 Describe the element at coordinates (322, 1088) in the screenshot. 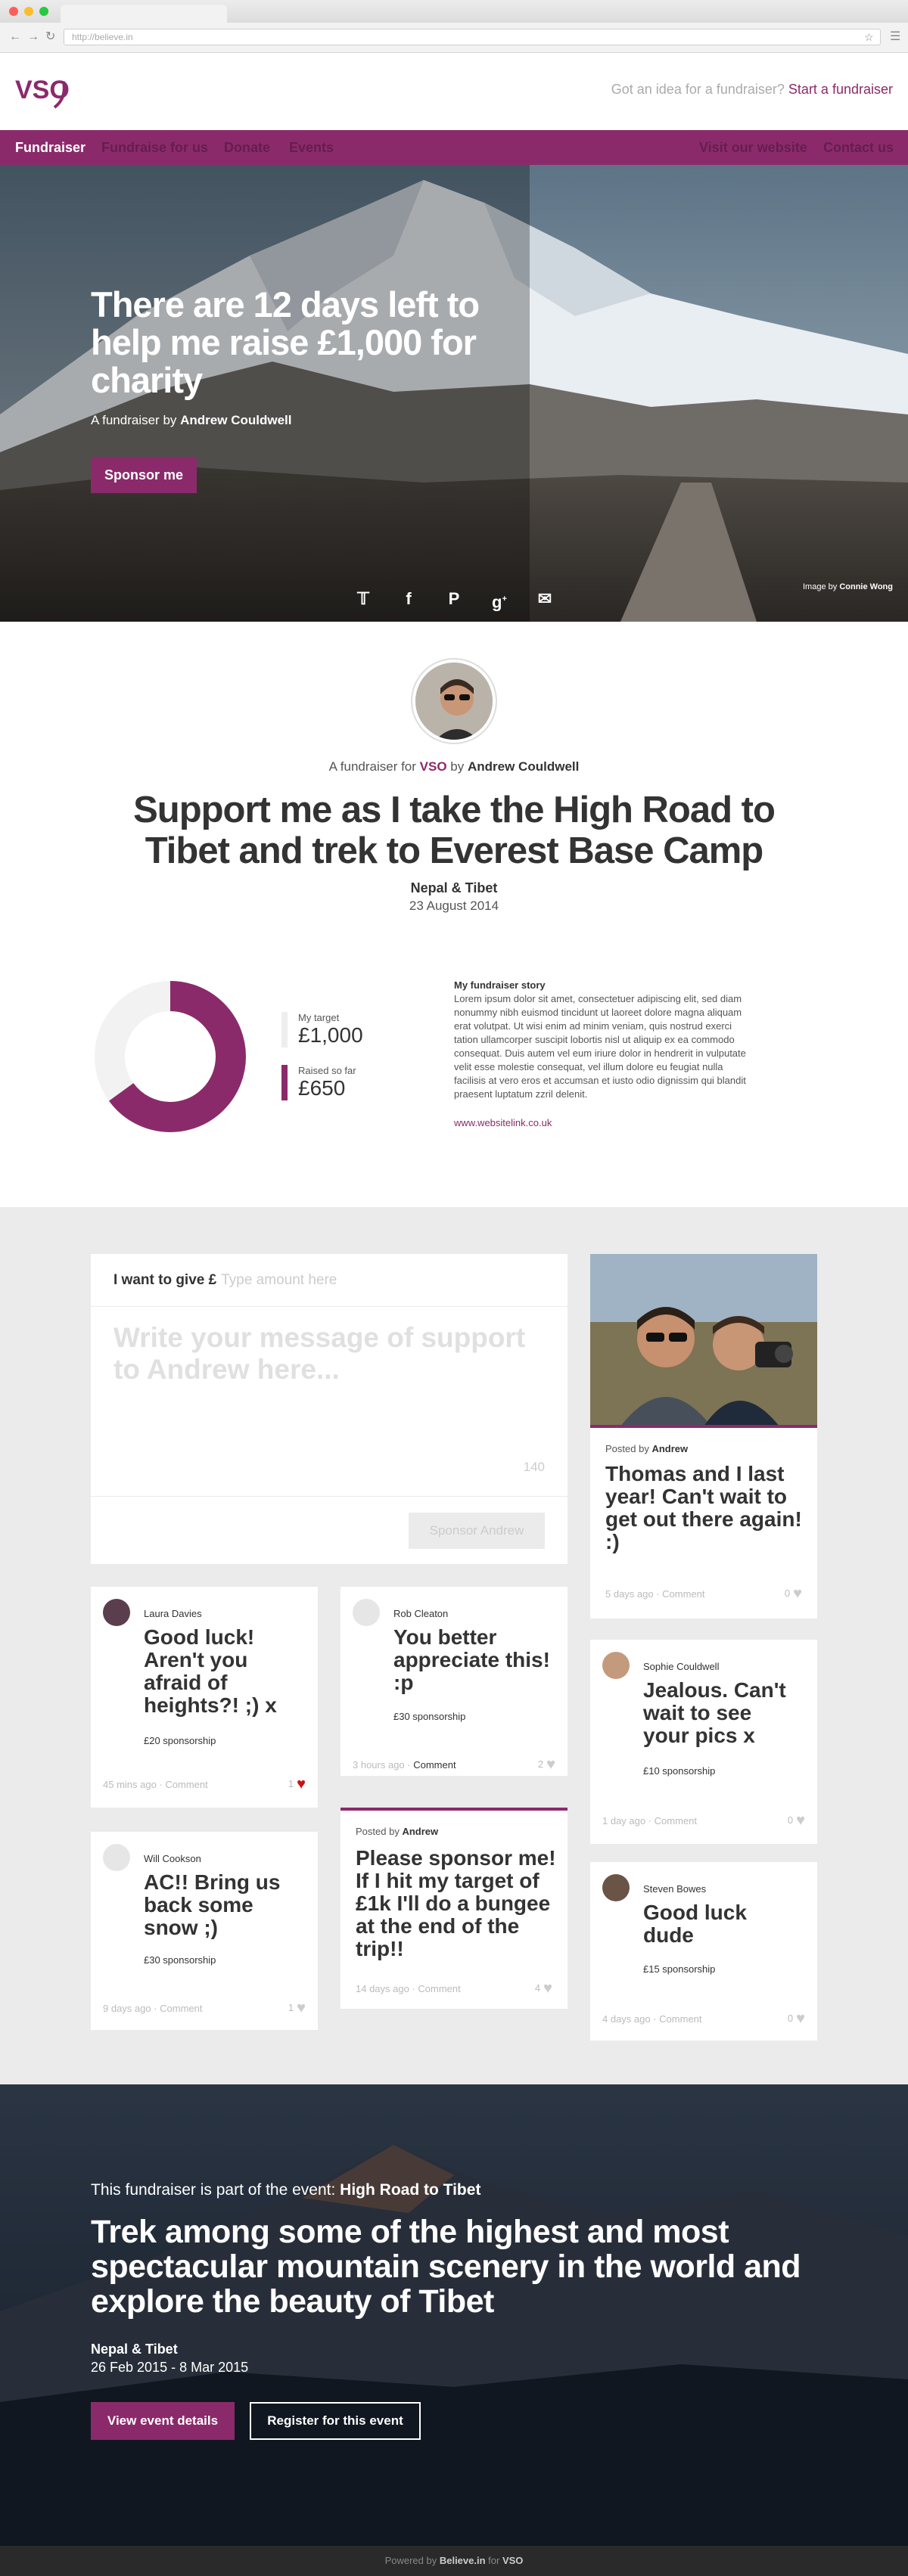

I see `raised-value: £650` at that location.